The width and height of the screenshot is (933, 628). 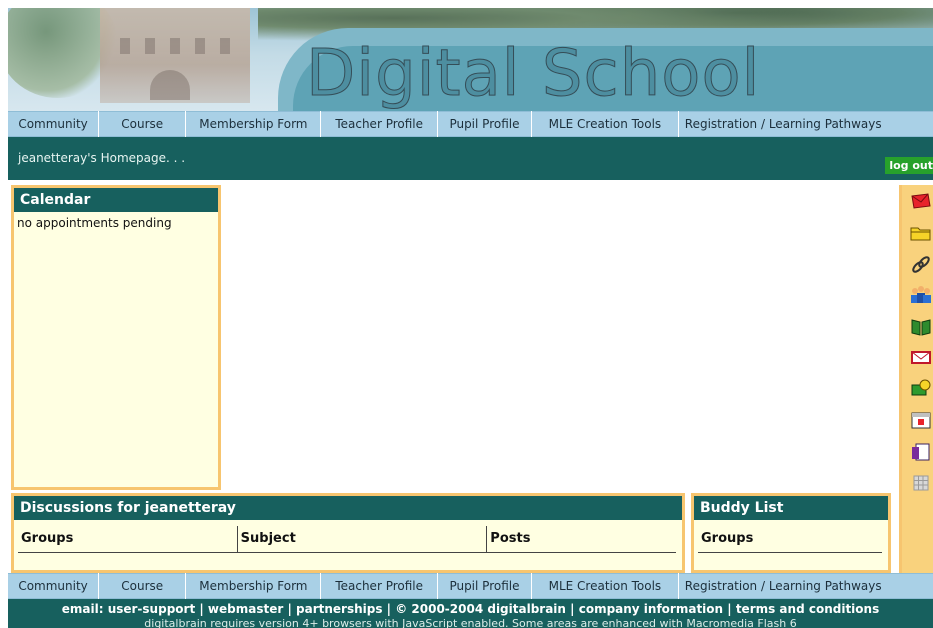 What do you see at coordinates (921, 483) in the screenshot?
I see `grid-icon` at bounding box center [921, 483].